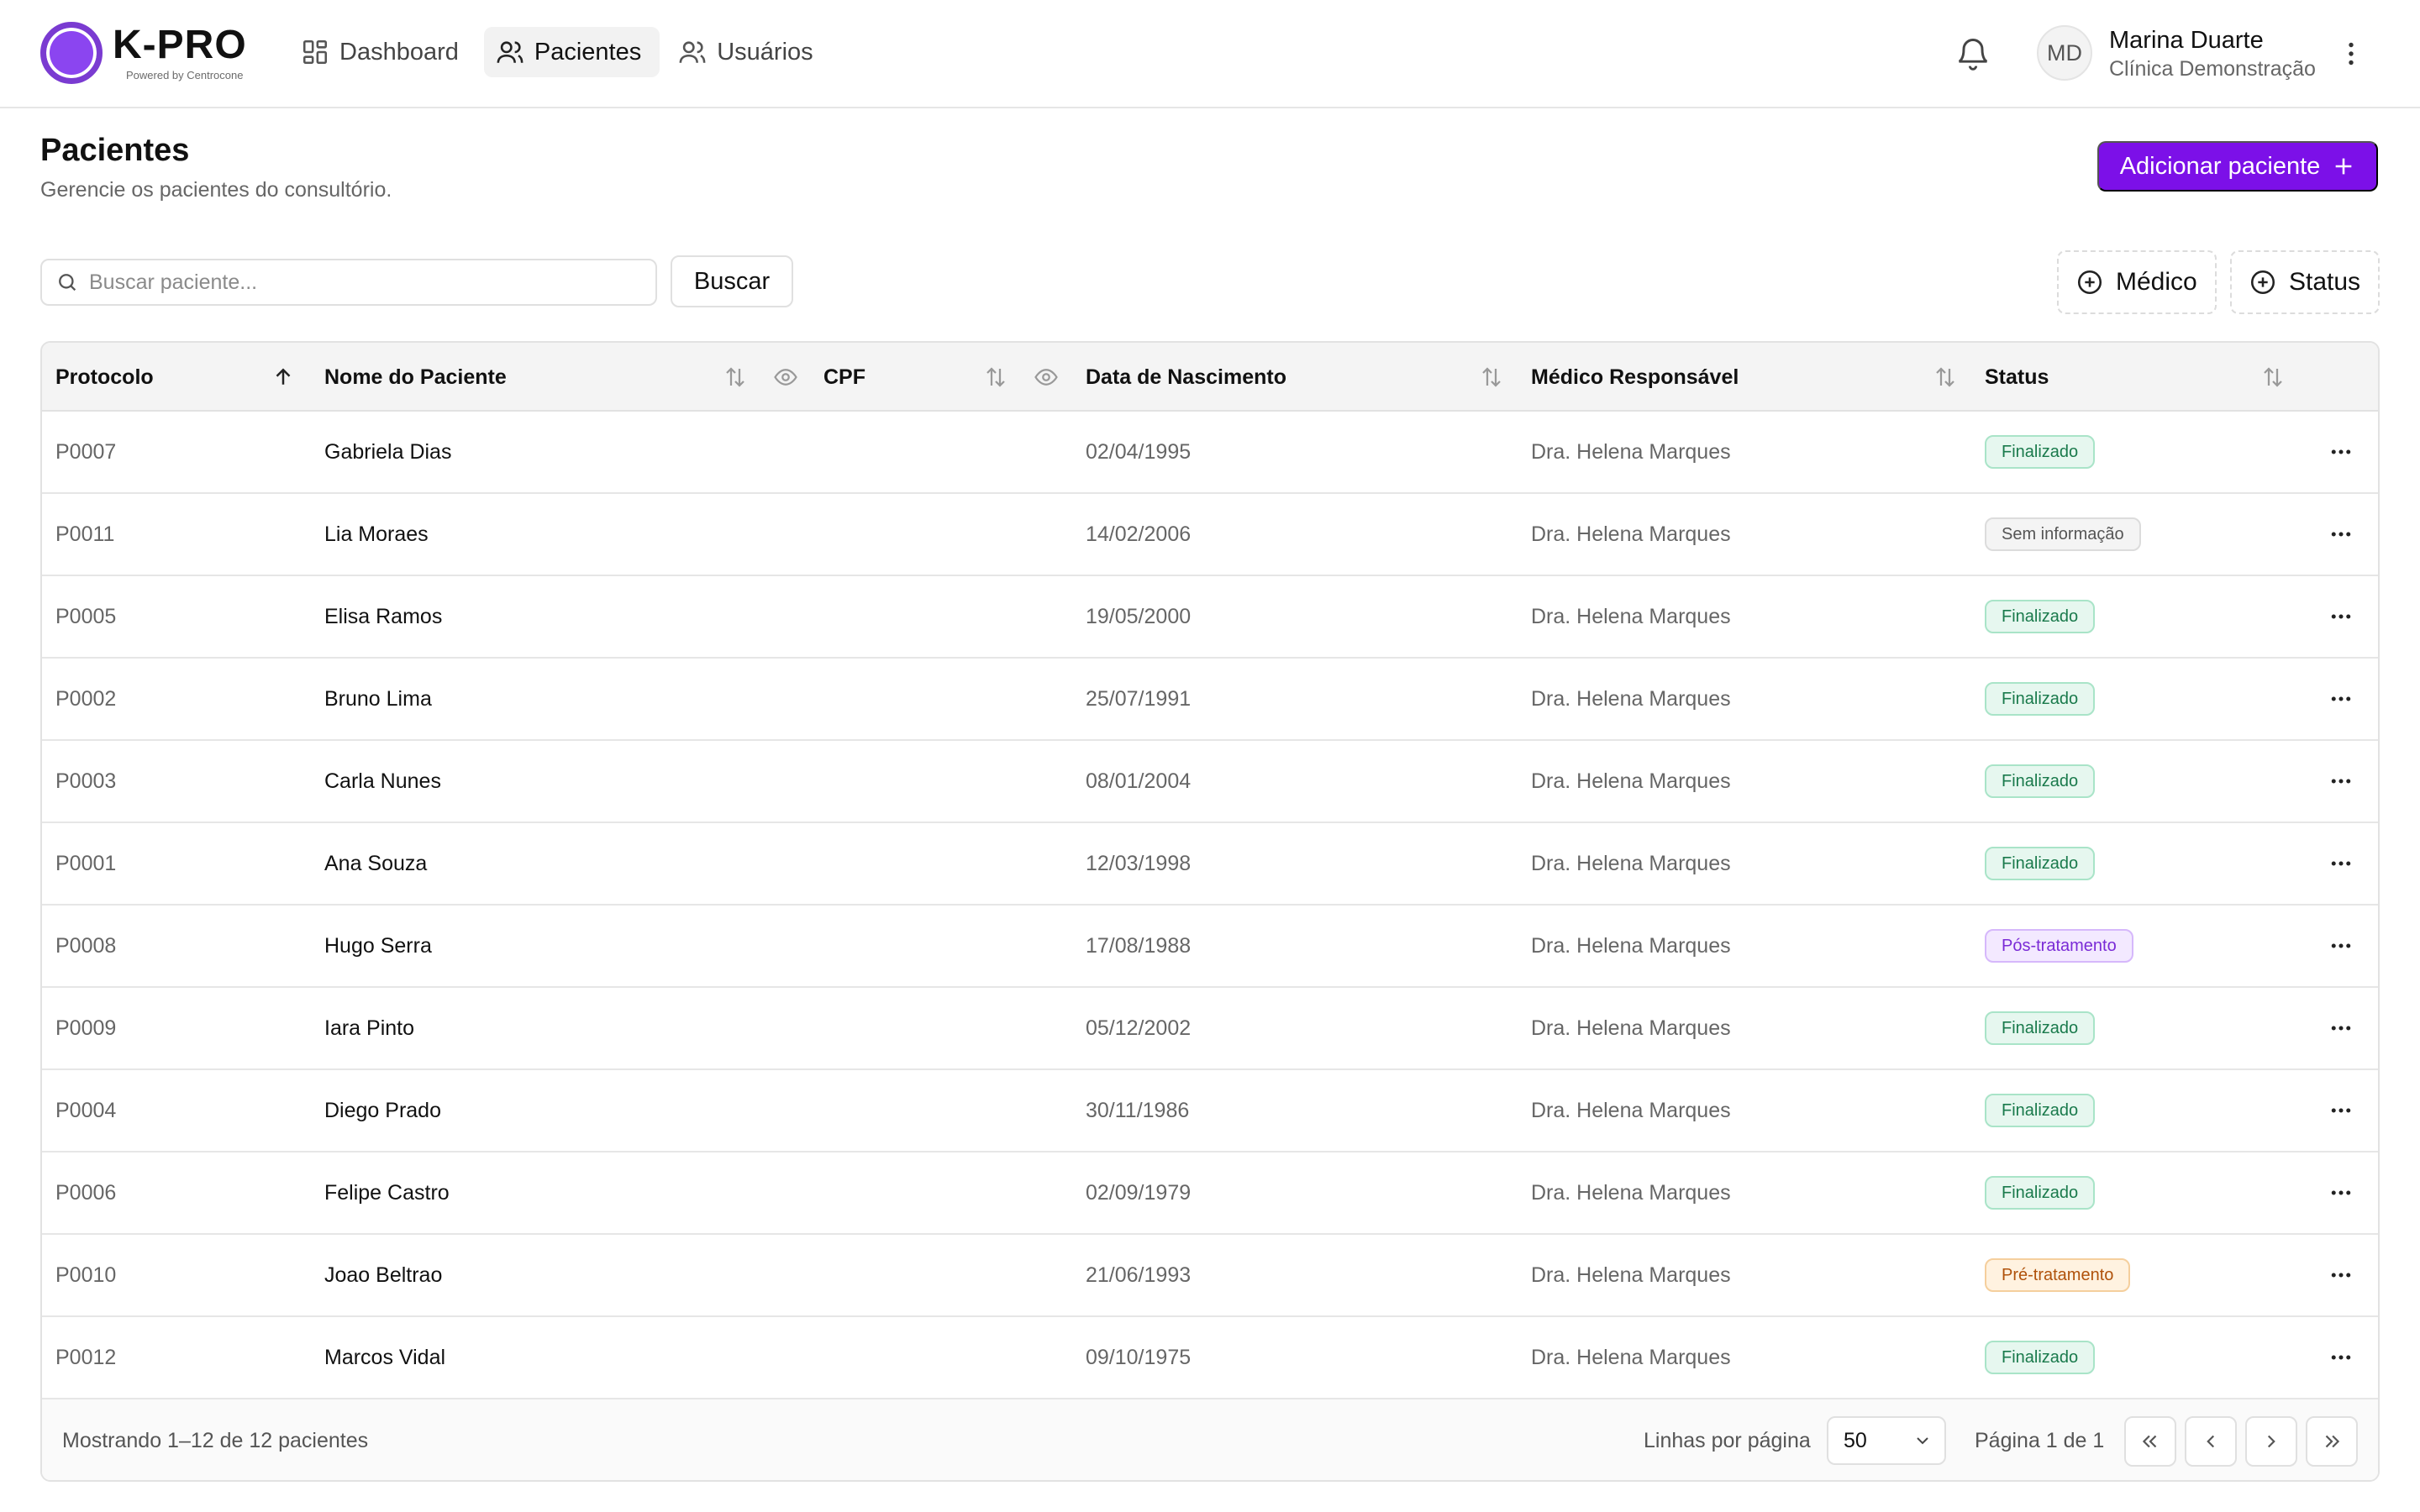 This screenshot has height=1512, width=2420. I want to click on cell-protocol: P0001, so click(86, 863).